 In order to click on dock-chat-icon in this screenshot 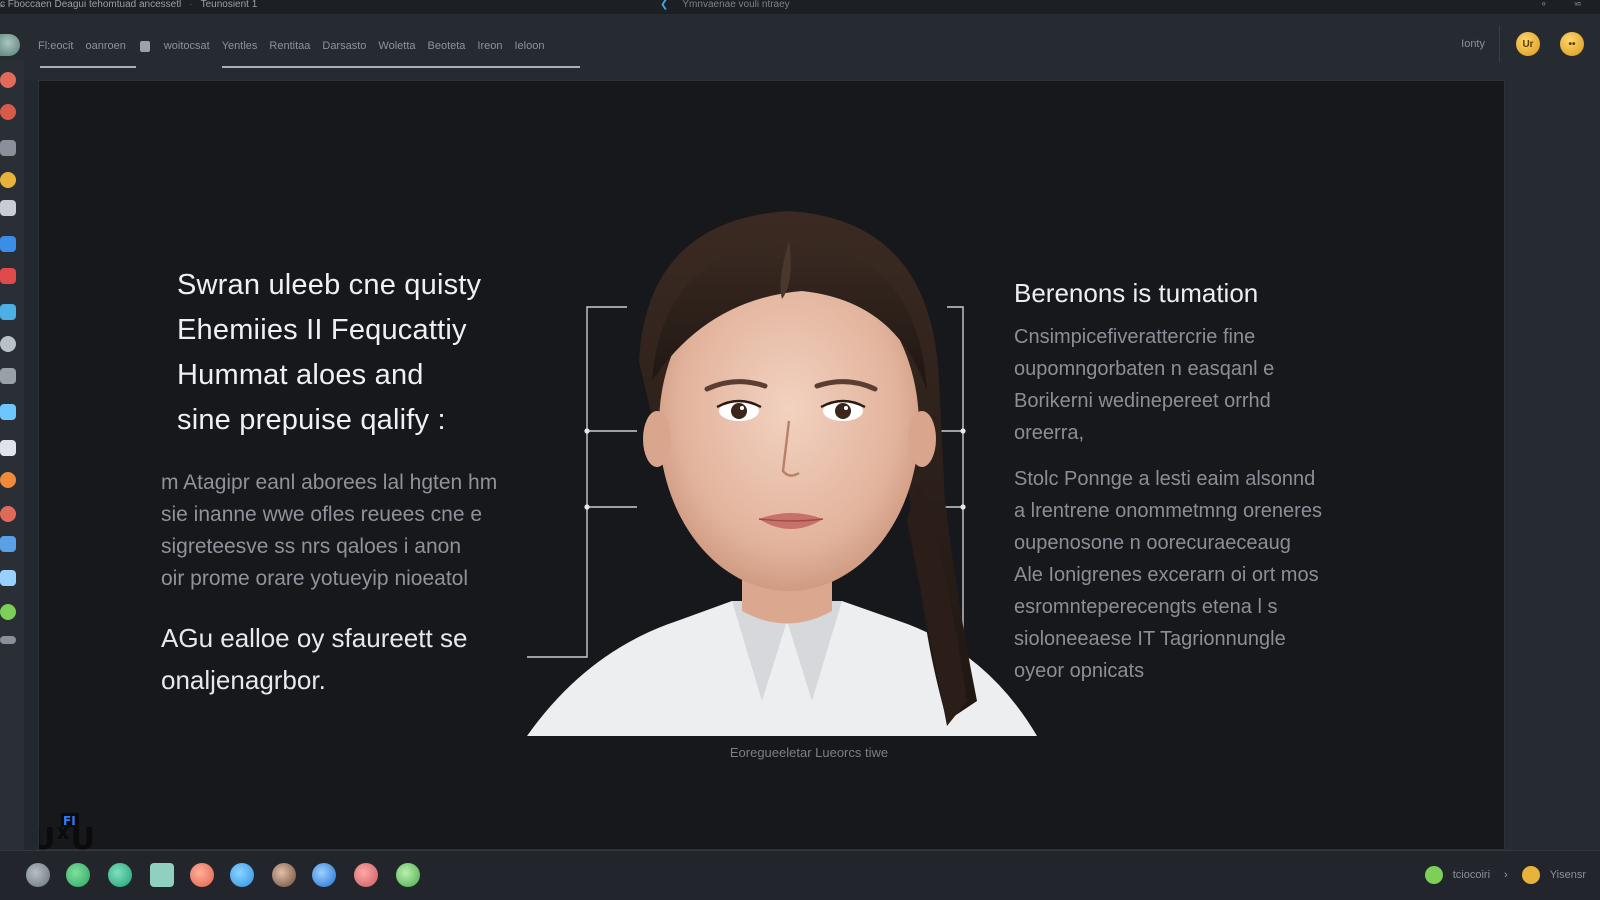, I will do `click(8, 412)`.